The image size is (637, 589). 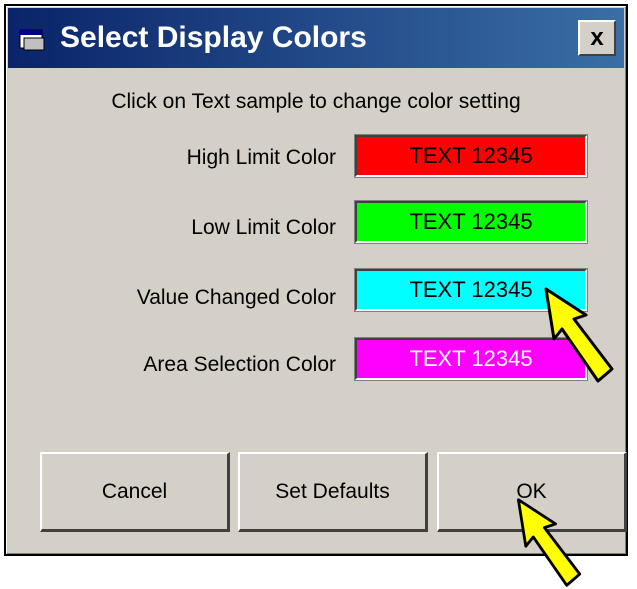 What do you see at coordinates (135, 492) in the screenshot?
I see `cancel-button: Cancel` at bounding box center [135, 492].